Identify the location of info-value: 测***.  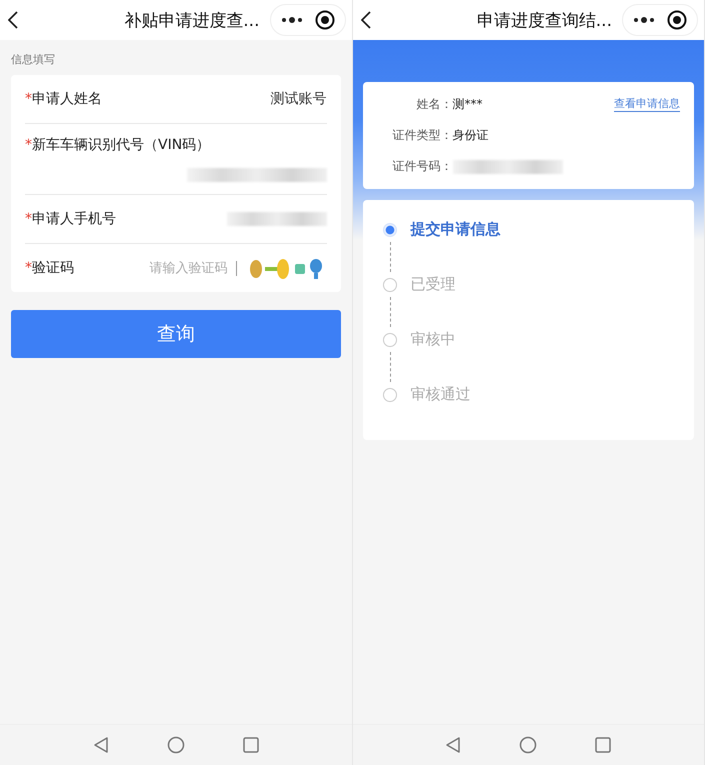
(467, 104).